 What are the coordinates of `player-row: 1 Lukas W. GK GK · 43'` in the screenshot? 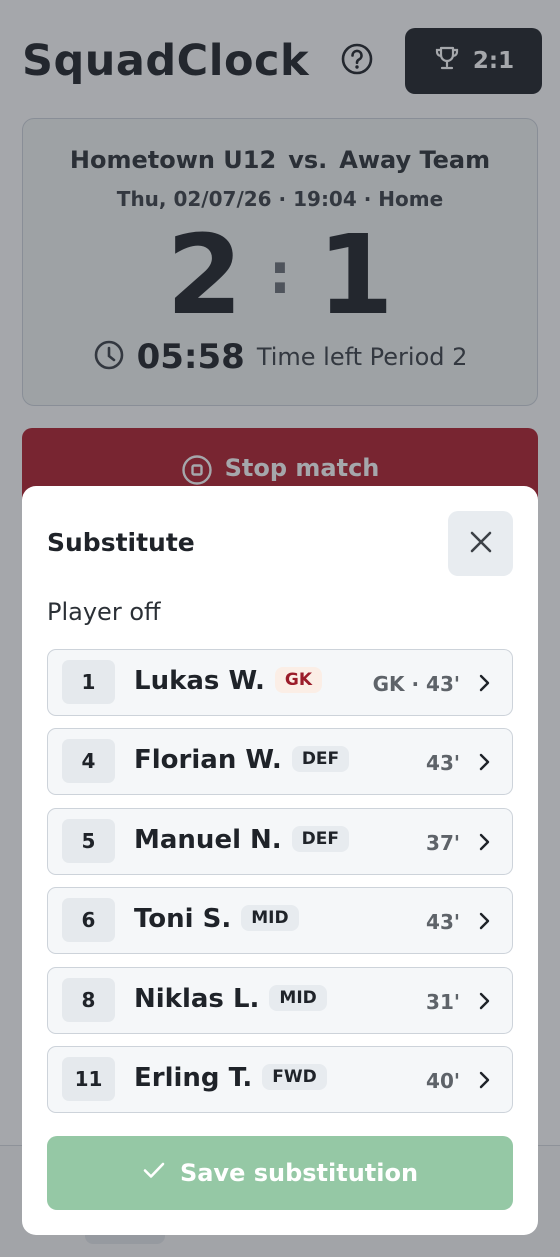 It's located at (280, 682).